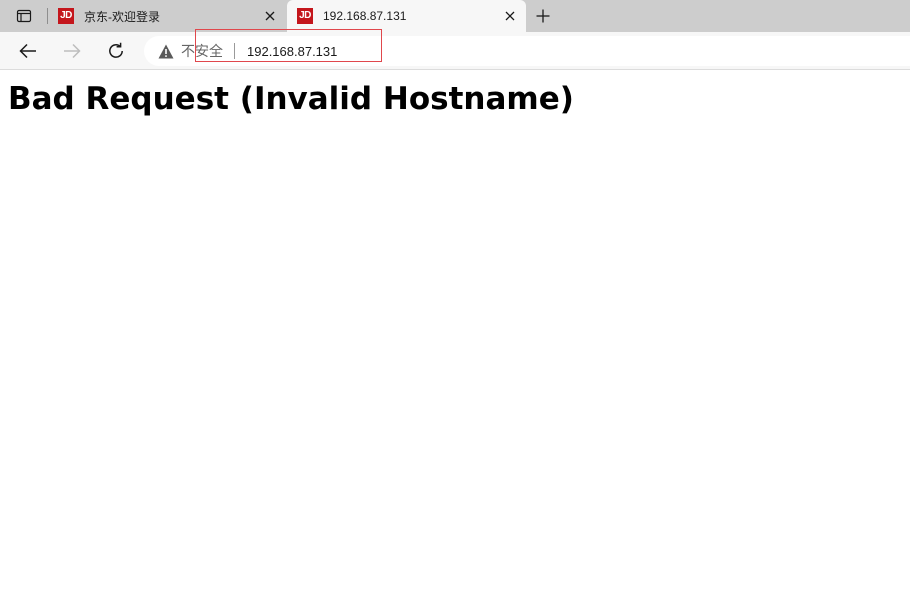 Image resolution: width=910 pixels, height=595 pixels. What do you see at coordinates (47, 16) in the screenshot?
I see `tab-divider` at bounding box center [47, 16].